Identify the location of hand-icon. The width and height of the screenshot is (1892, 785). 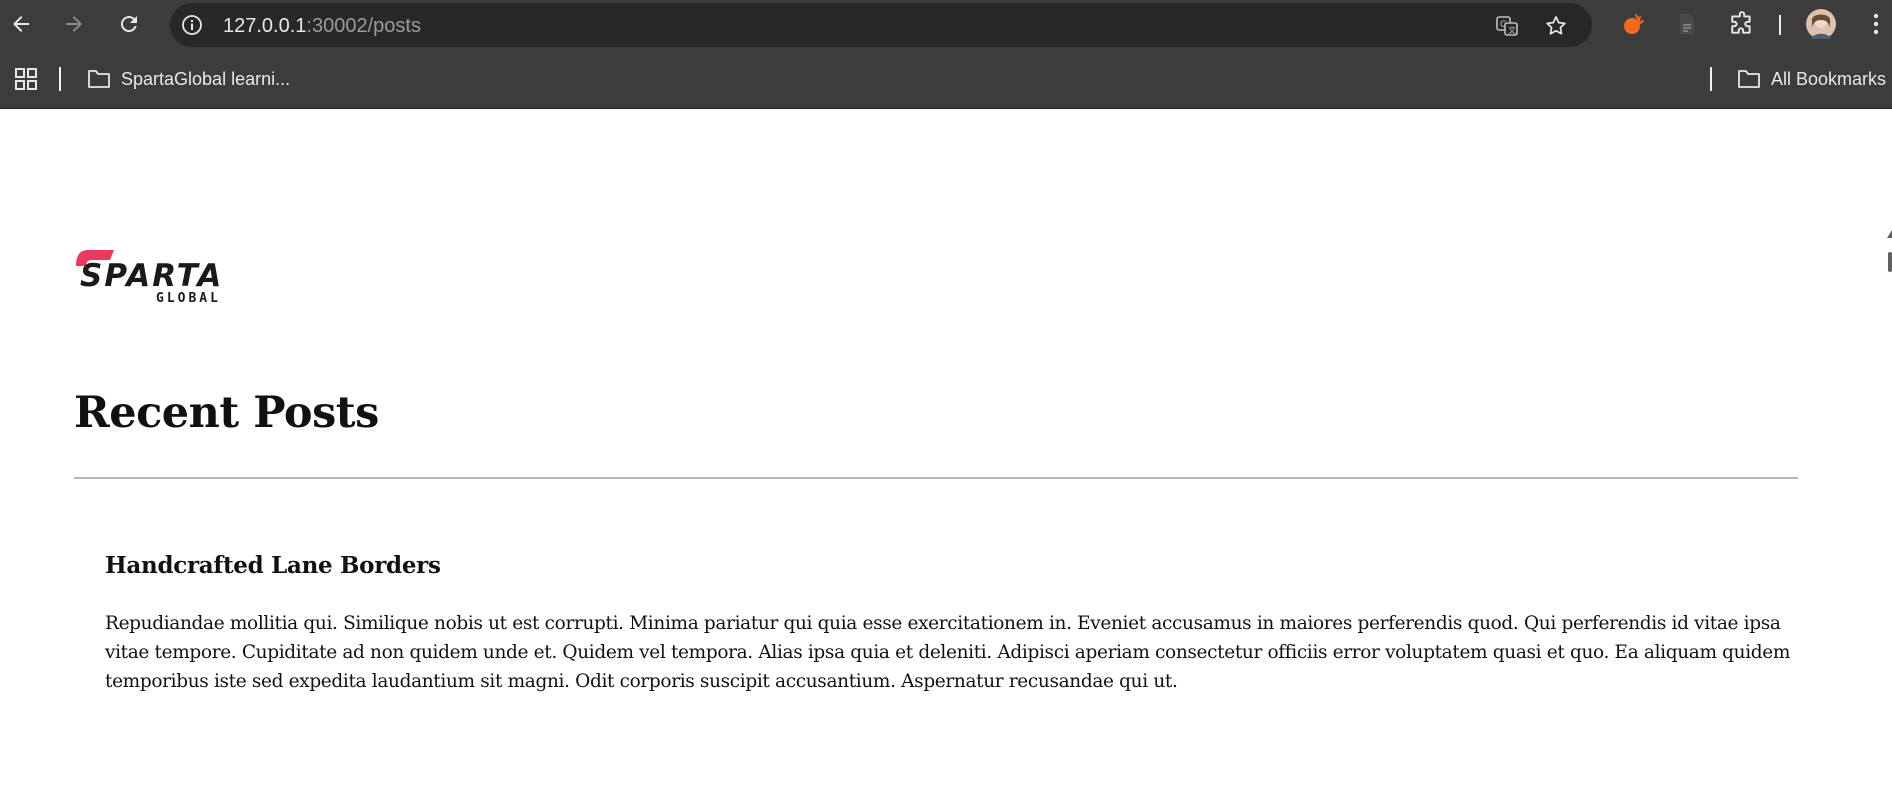
(1634, 24).